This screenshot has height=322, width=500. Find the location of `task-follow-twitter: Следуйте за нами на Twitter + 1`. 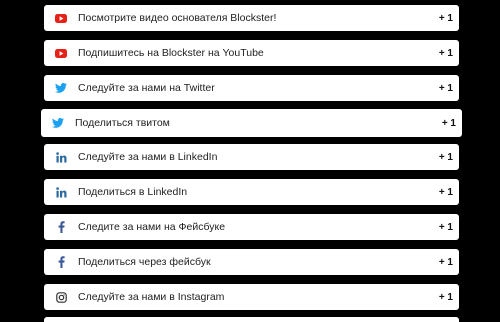

task-follow-twitter: Следуйте за нами на Twitter + 1 is located at coordinates (251, 88).